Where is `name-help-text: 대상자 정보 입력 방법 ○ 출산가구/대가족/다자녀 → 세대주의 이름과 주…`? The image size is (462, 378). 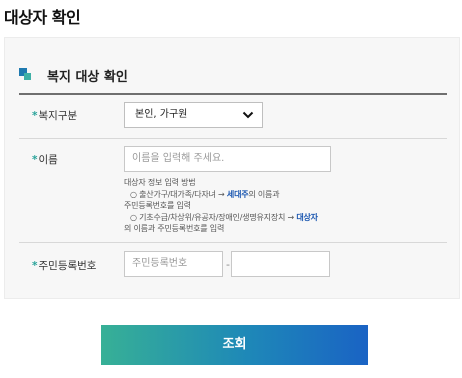 name-help-text: 대상자 정보 입력 방법 ○ 출산가구/대가족/다자녀 → 세대주의 이름과 주… is located at coordinates (234, 206).